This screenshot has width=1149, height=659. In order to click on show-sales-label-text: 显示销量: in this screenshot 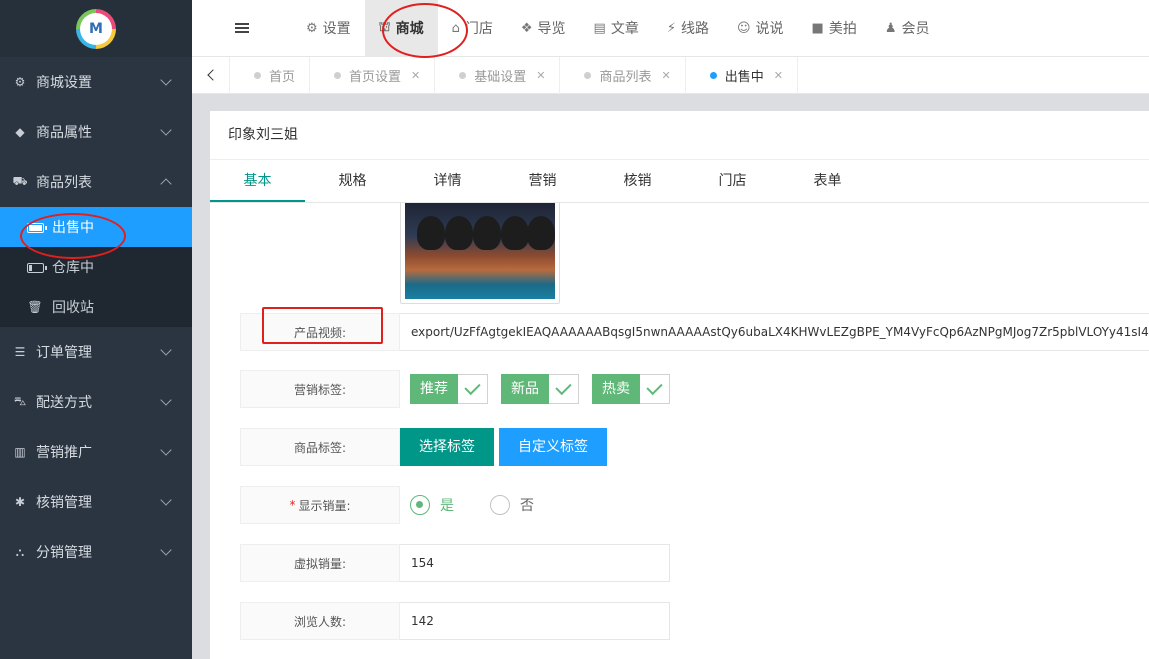, I will do `click(324, 505)`.